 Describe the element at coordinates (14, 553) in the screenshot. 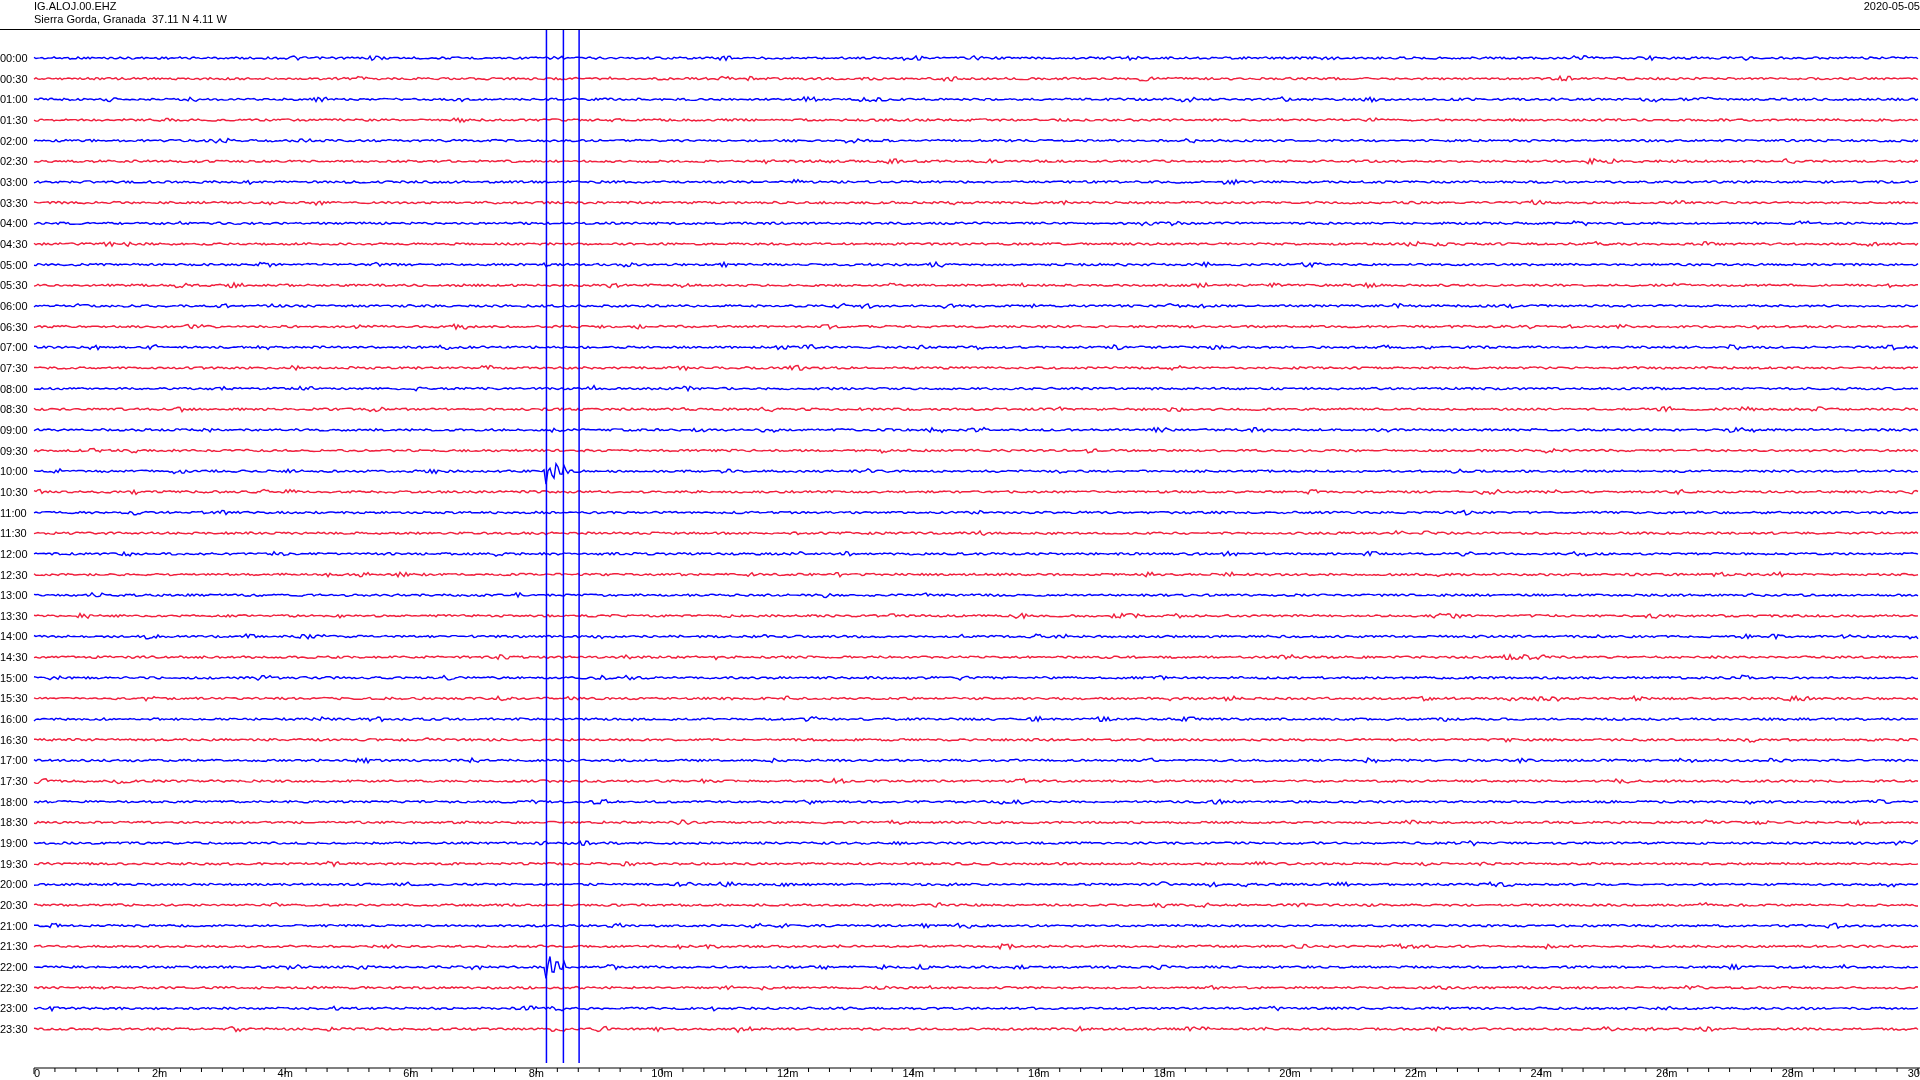

I see `row-time-label: 12:00` at that location.